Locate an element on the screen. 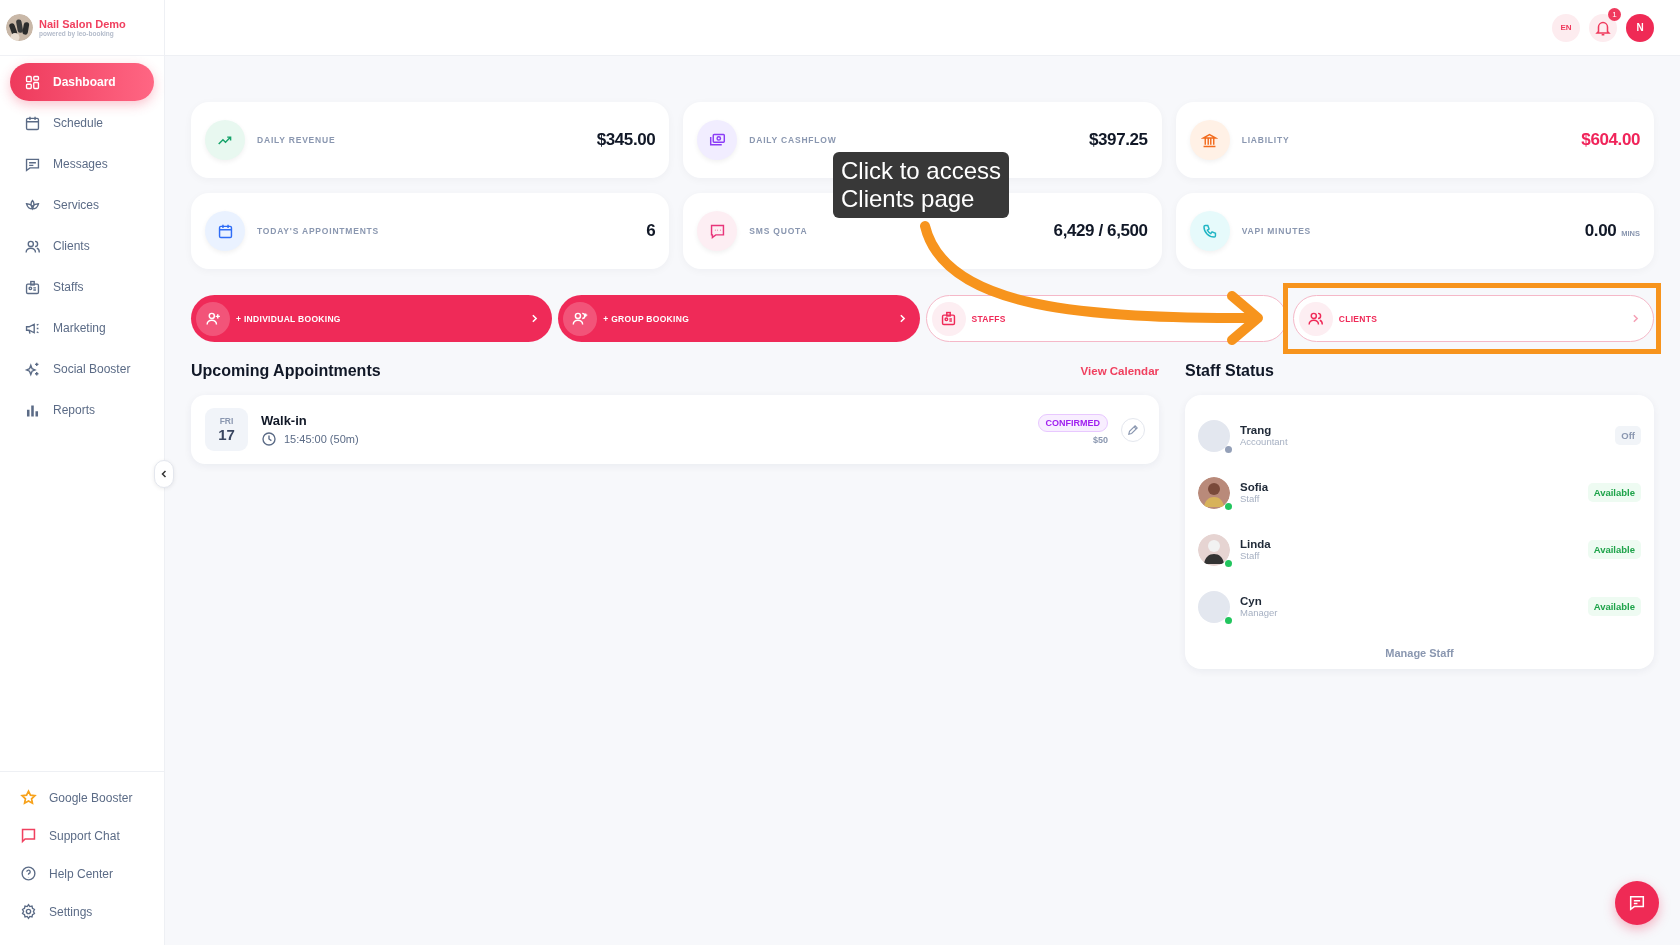 Image resolution: width=1680 pixels, height=945 pixels. nav-item: Services is located at coordinates (82, 205).